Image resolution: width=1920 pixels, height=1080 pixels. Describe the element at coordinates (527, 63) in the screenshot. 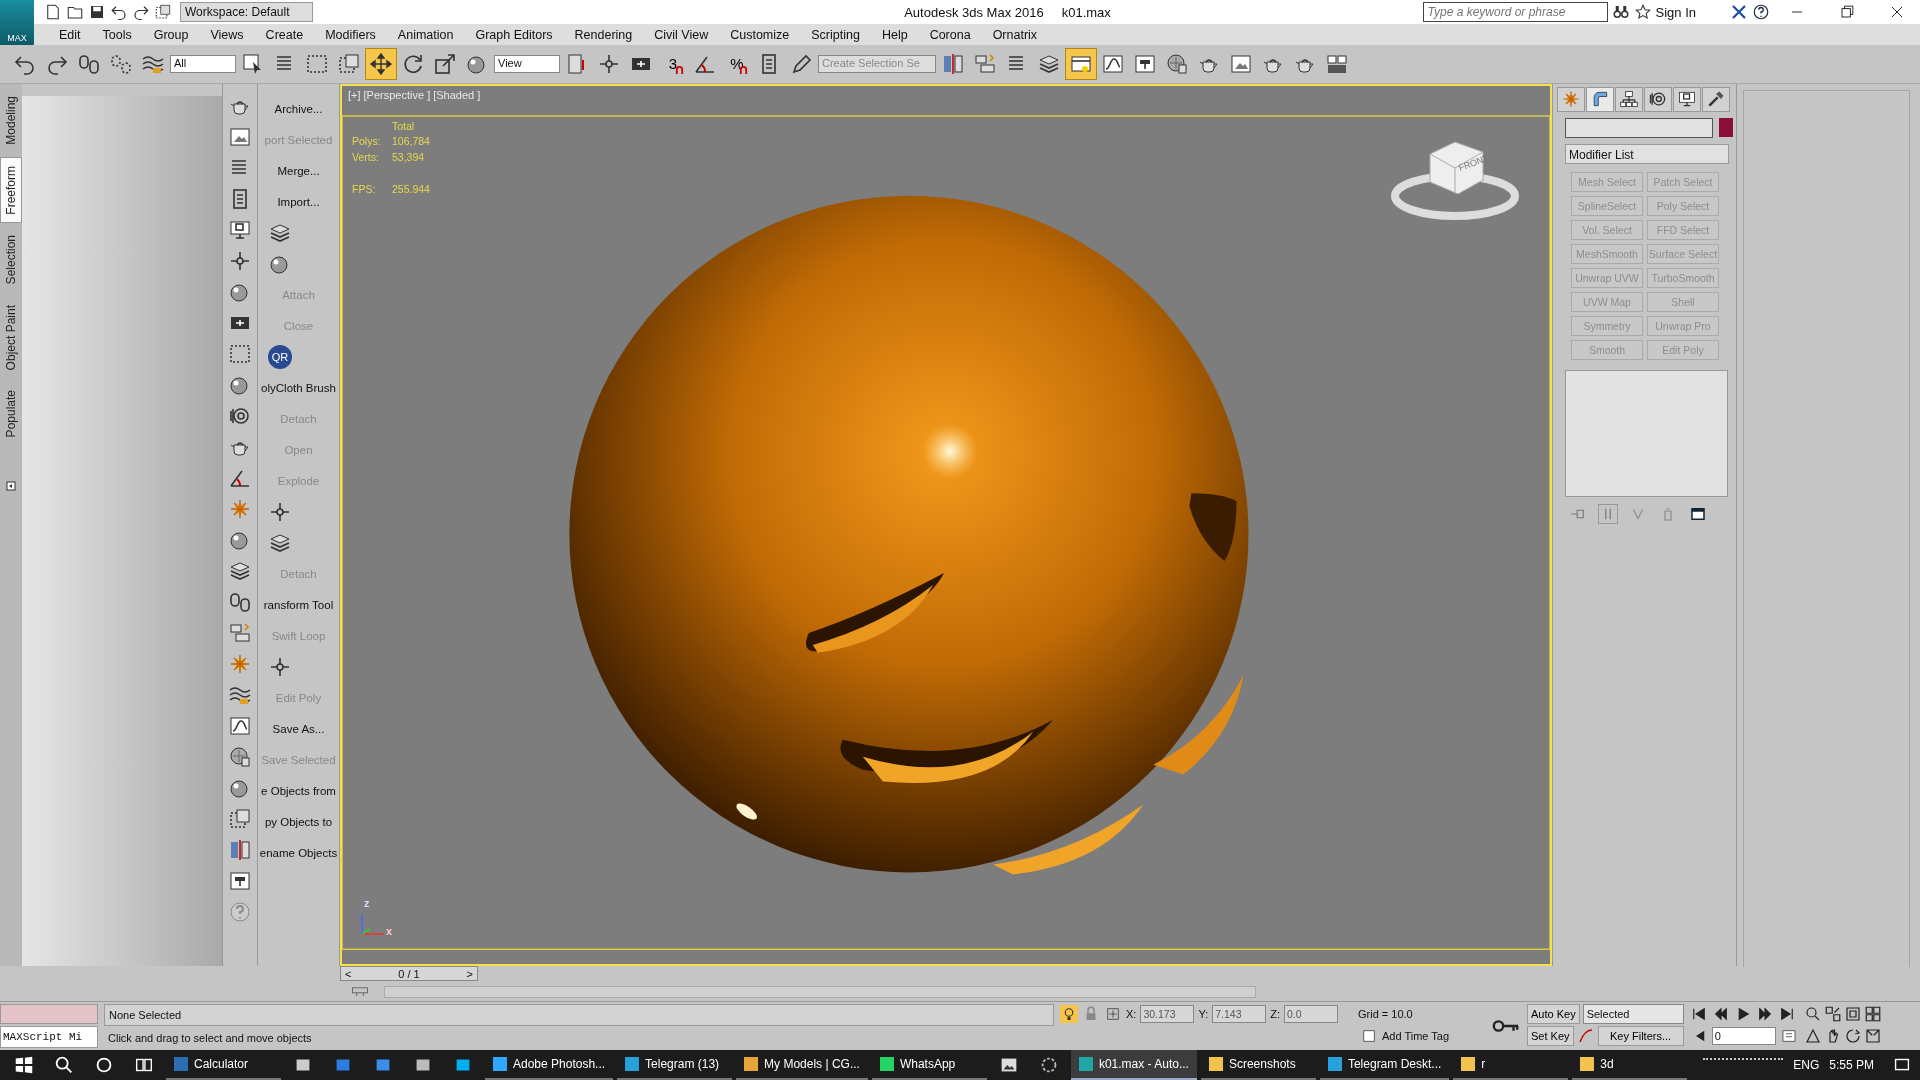

I see `toolbar-dropdown: View` at that location.